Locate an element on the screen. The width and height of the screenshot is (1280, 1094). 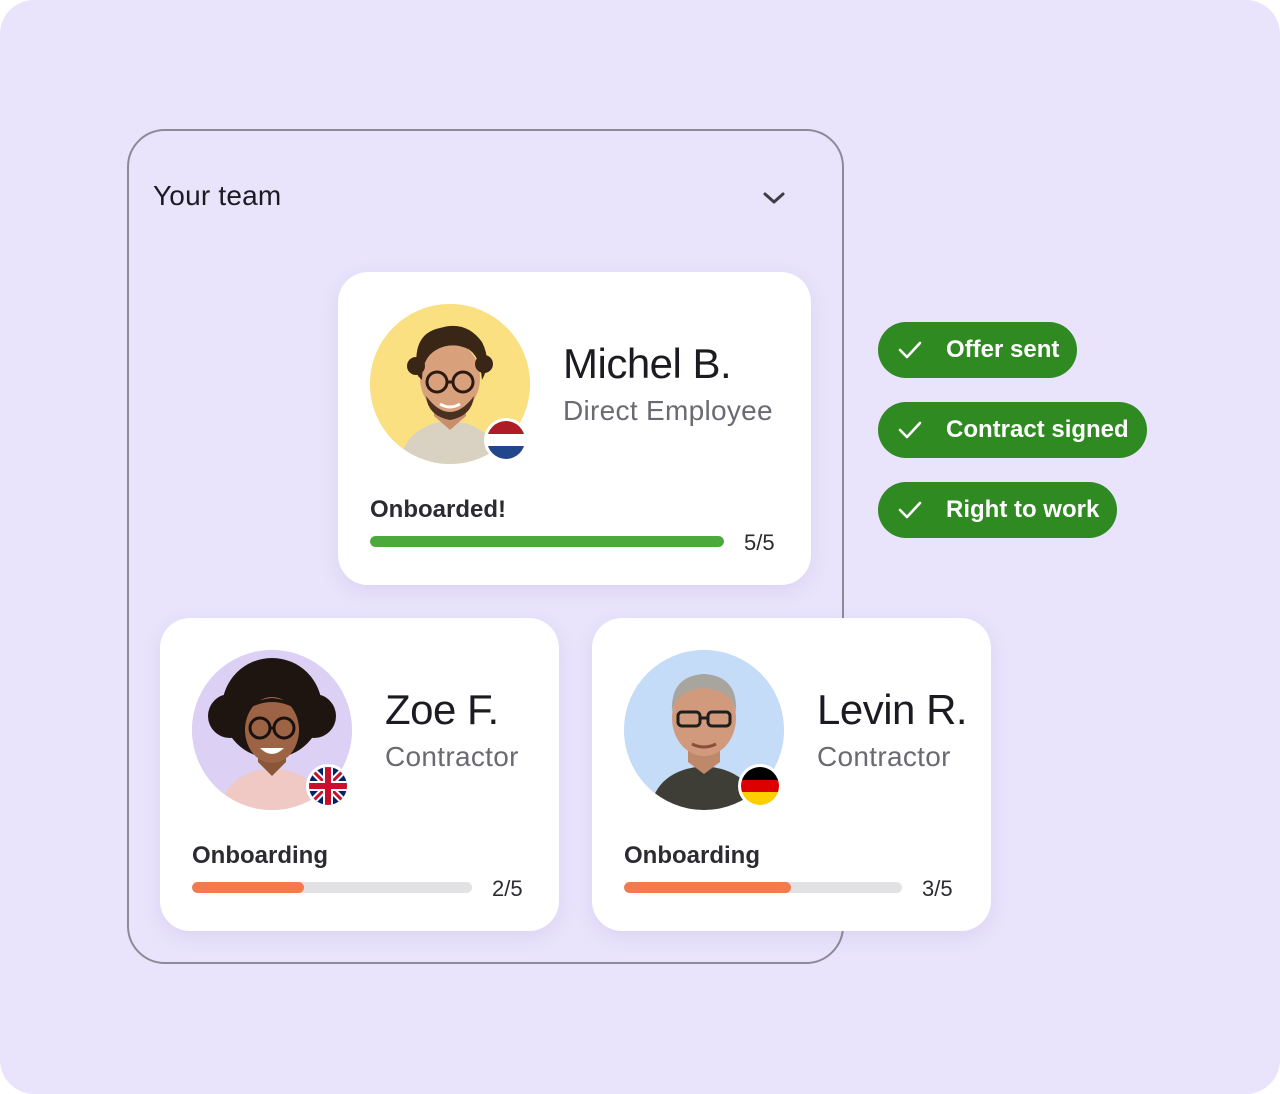
team-title: Your team is located at coordinates (217, 195).